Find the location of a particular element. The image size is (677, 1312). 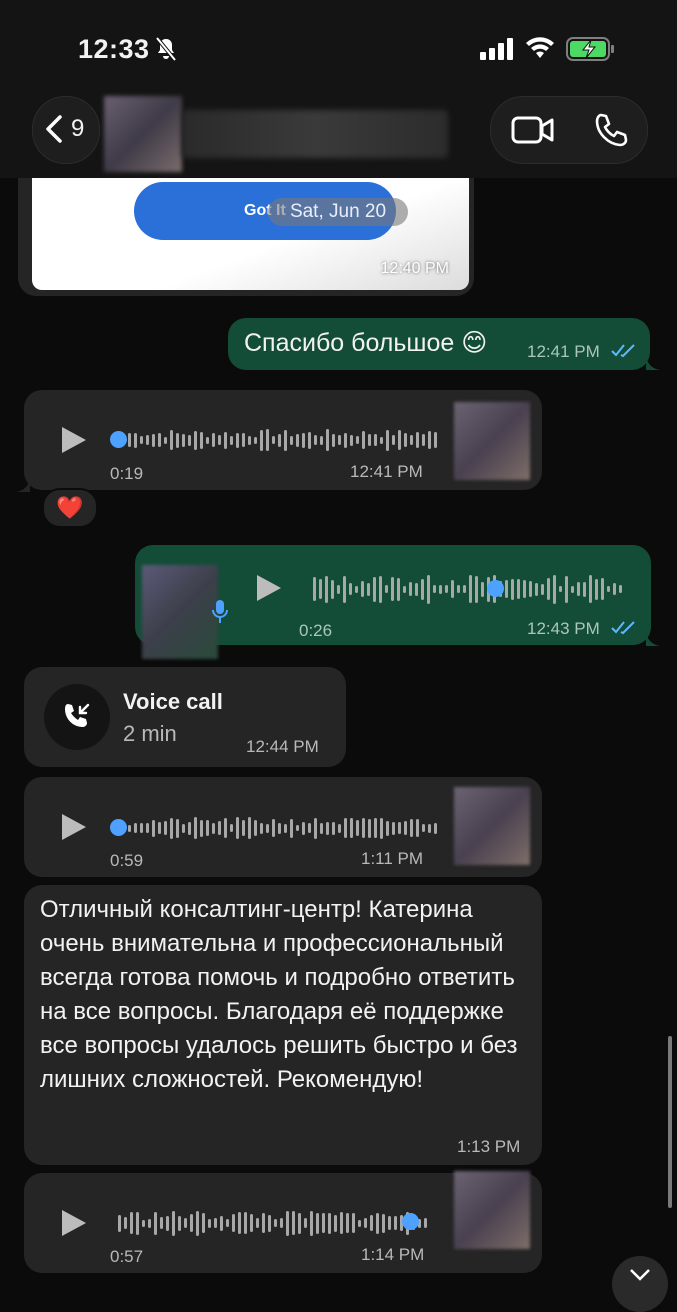

incoming-voice-message: 0:59 1:11 PM is located at coordinates (283, 827).